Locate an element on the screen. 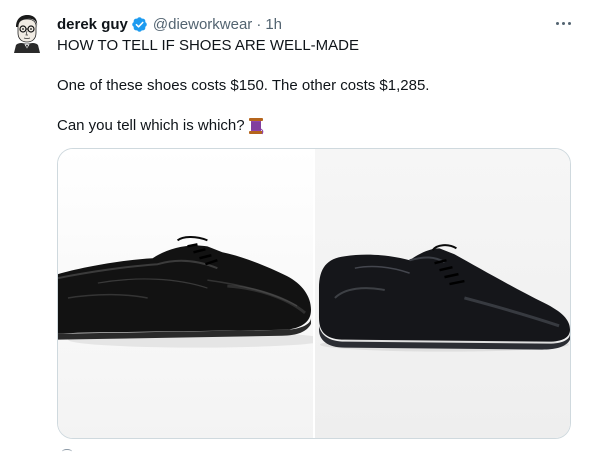 Image resolution: width=589 pixels, height=454 pixels. tweet-header: derek guy @dieworkwear · 1h is located at coordinates (169, 24).